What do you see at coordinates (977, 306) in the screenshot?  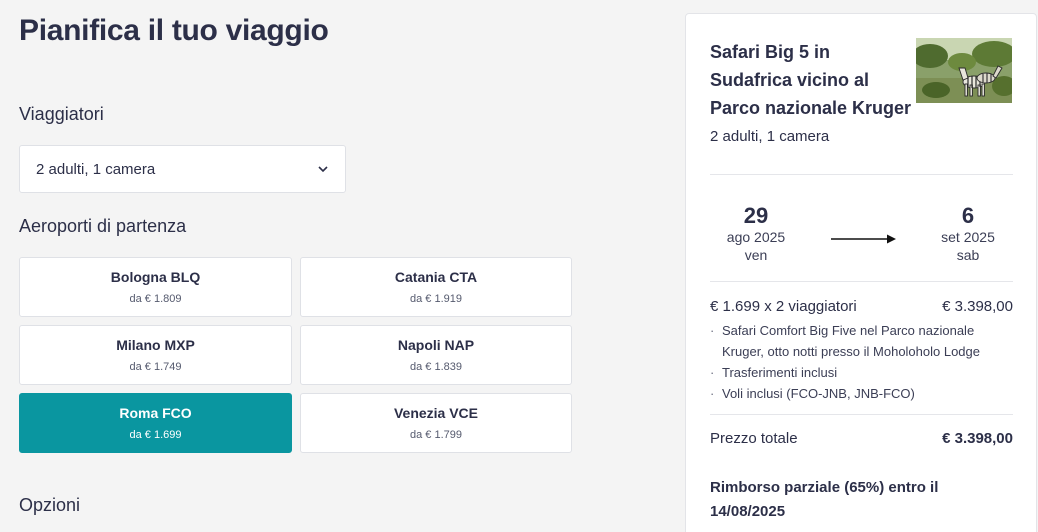 I see `price-per-traveler-amount: € 3.398,00` at bounding box center [977, 306].